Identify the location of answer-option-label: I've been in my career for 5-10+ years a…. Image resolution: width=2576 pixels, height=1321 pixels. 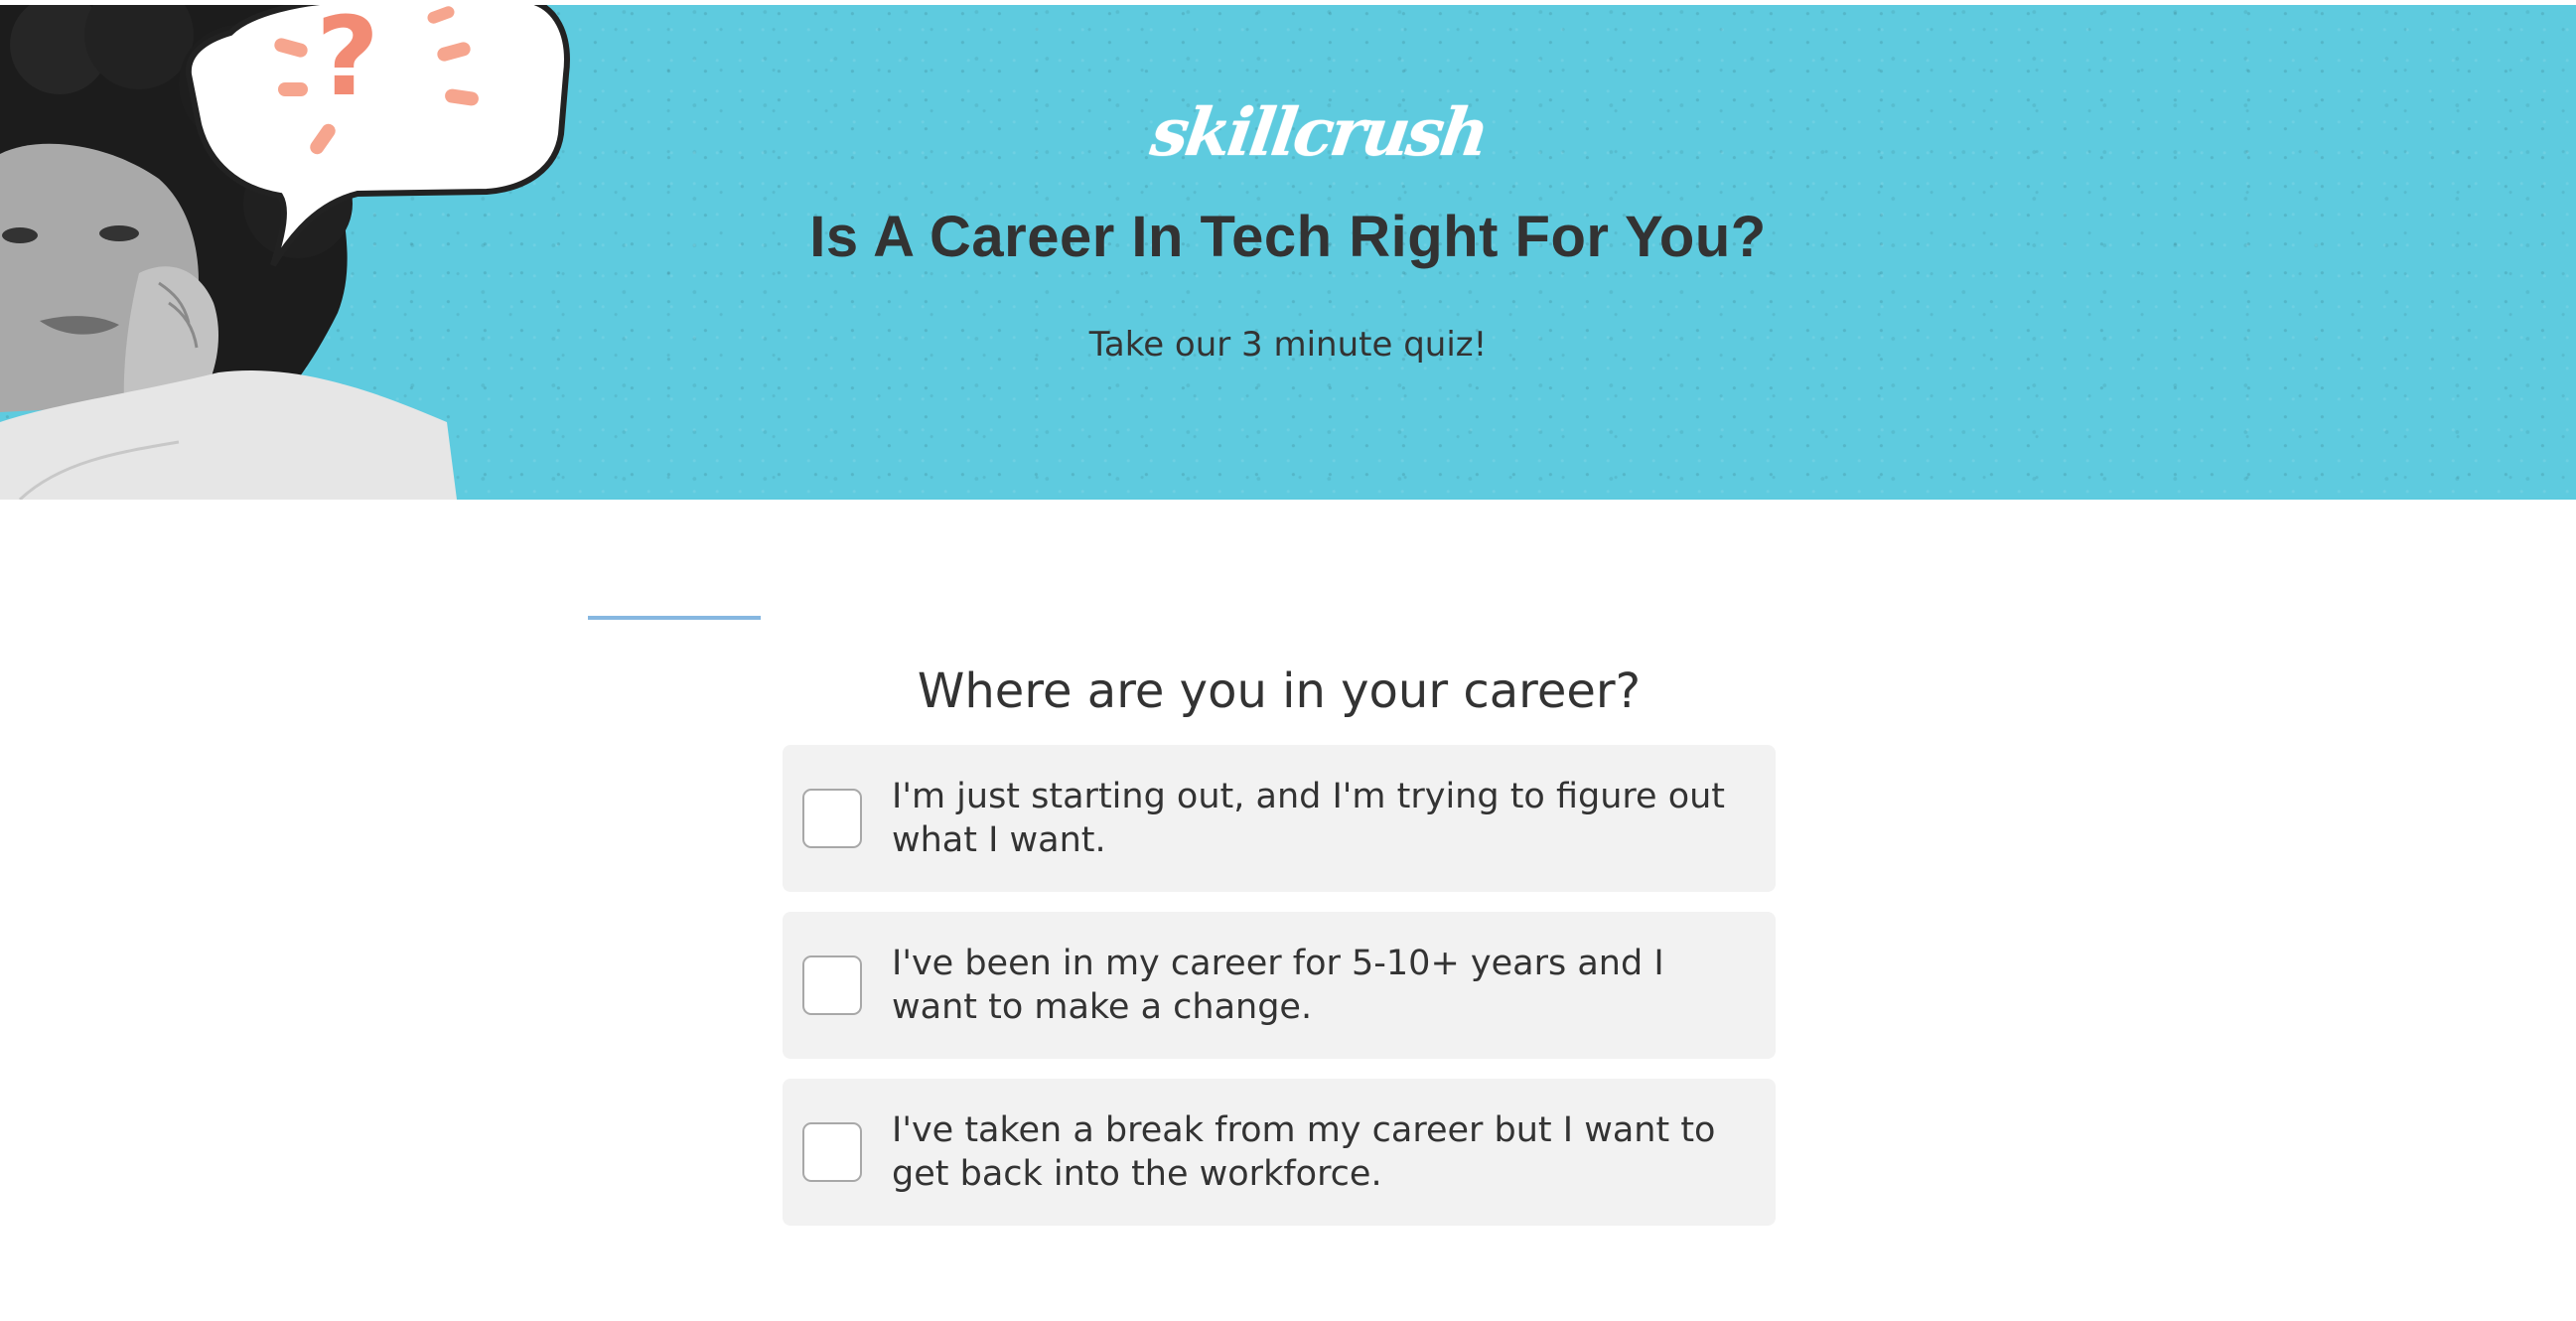
(1278, 985).